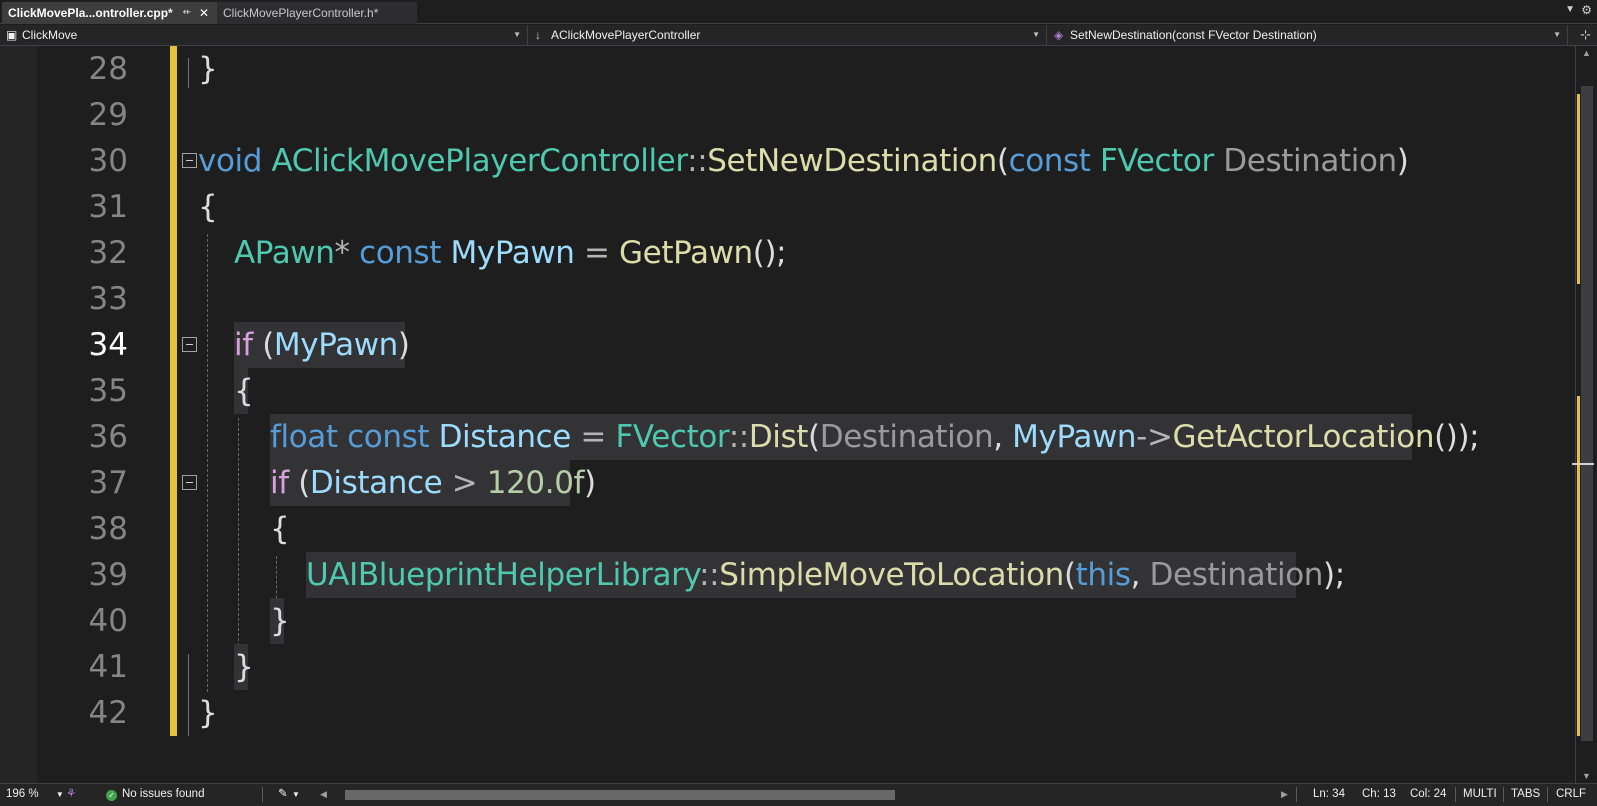 The width and height of the screenshot is (1597, 806). Describe the element at coordinates (50, 35) in the screenshot. I see `project-label: ClickMove` at that location.